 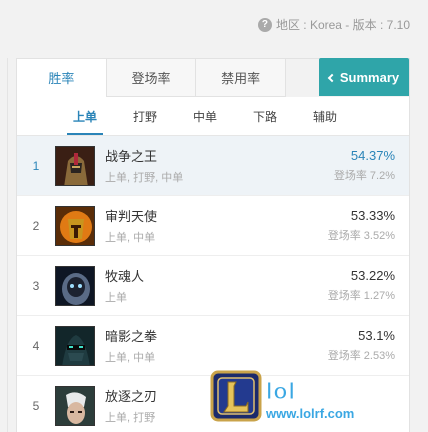 I want to click on stat-tabs: 胜率 登场率 禁用率, so click(x=151, y=78).